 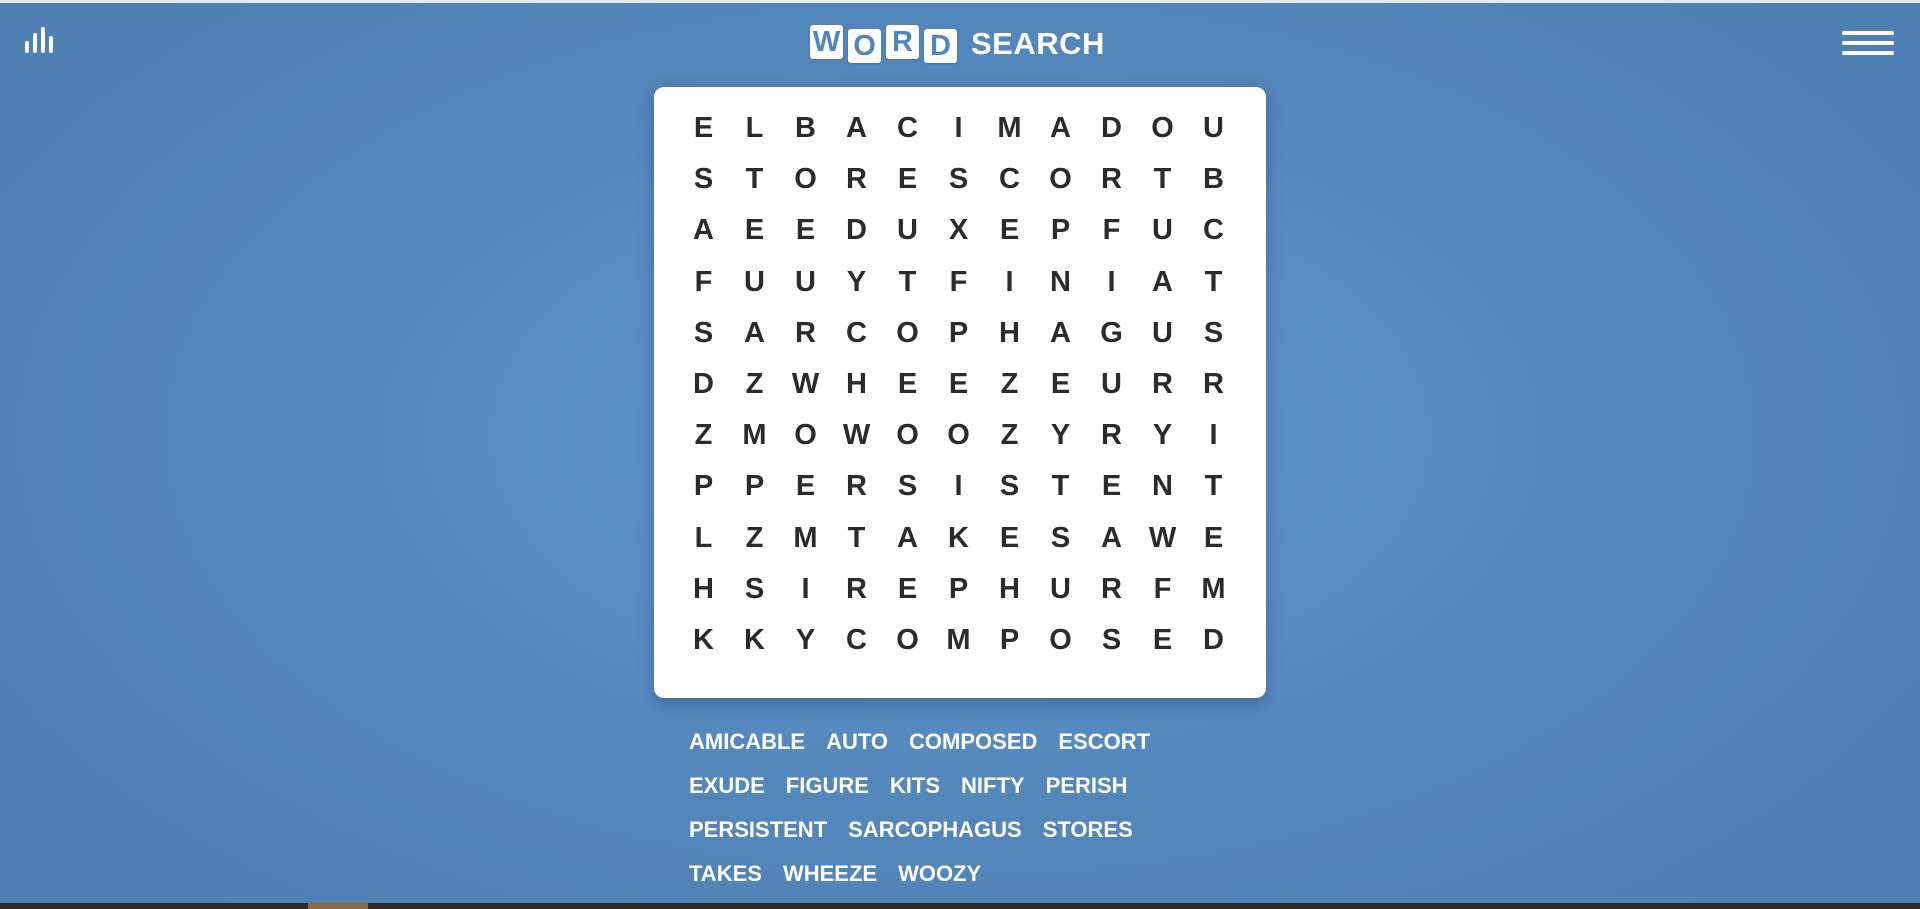 What do you see at coordinates (1111, 333) in the screenshot?
I see `grid-cell: G` at bounding box center [1111, 333].